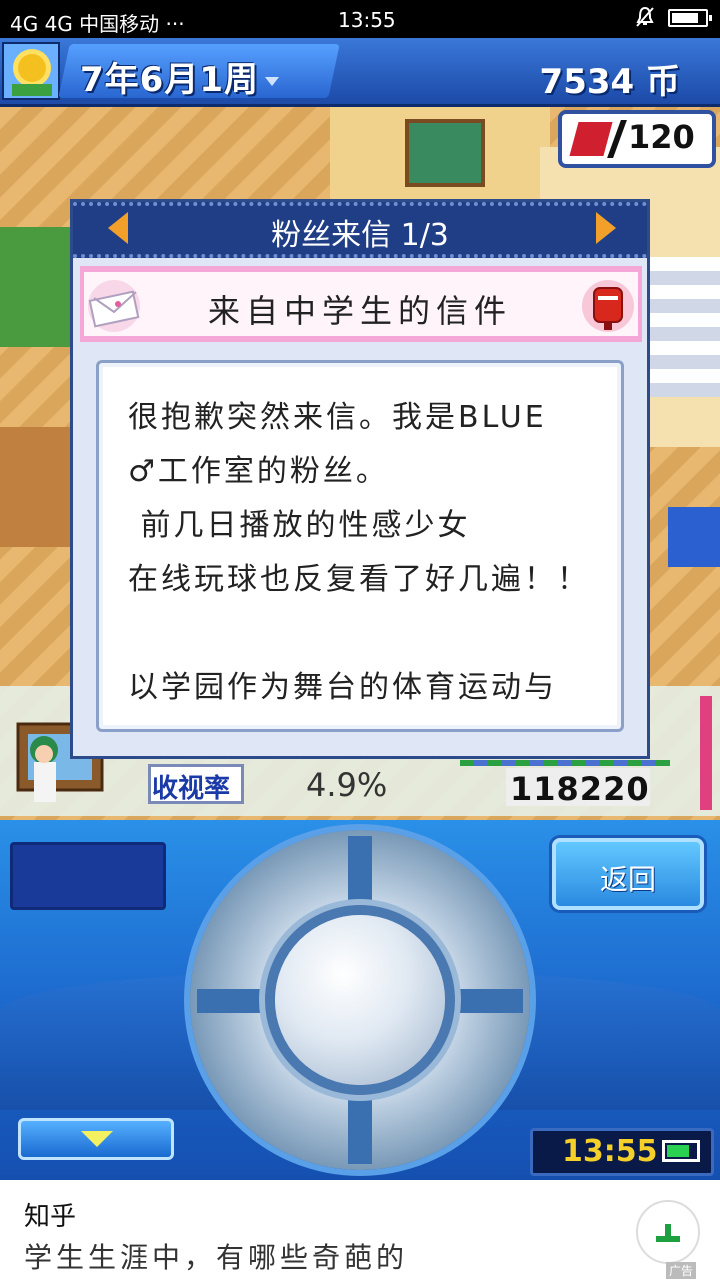 The image size is (720, 1280). What do you see at coordinates (88, 876) in the screenshot?
I see `left-slot` at bounding box center [88, 876].